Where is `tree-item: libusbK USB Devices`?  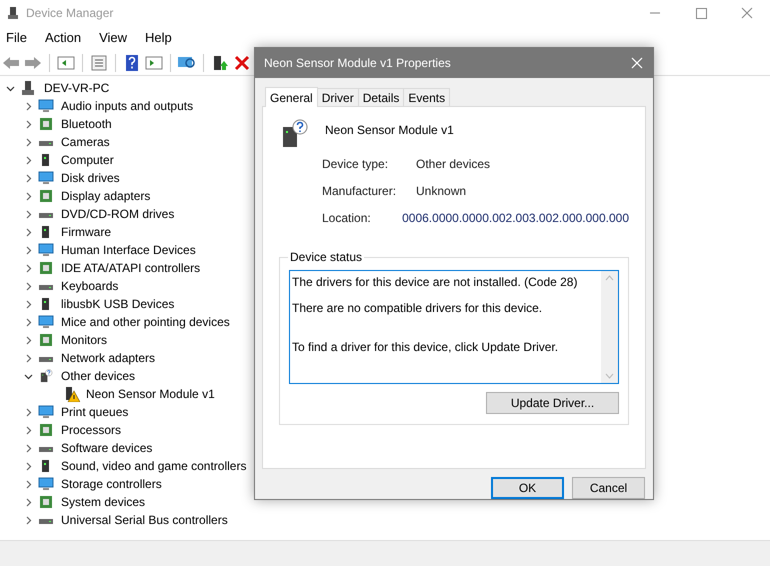 tree-item: libusbK USB Devices is located at coordinates (117, 304).